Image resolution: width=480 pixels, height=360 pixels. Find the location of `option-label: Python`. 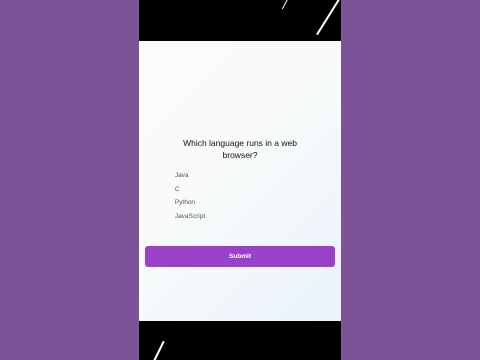

option-label: Python is located at coordinates (185, 202).